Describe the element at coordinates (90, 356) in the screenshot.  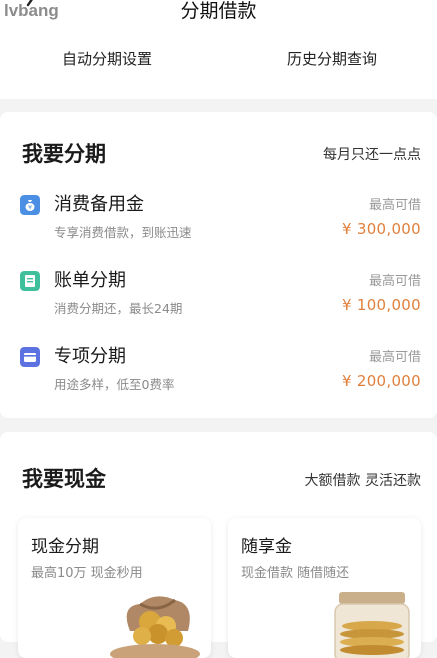
I see `loan-name: 专项分期` at that location.